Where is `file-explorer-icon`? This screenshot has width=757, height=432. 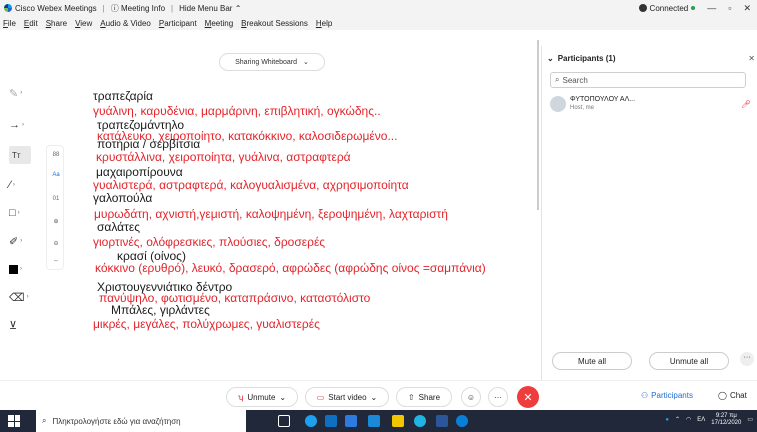
file-explorer-icon is located at coordinates (351, 421).